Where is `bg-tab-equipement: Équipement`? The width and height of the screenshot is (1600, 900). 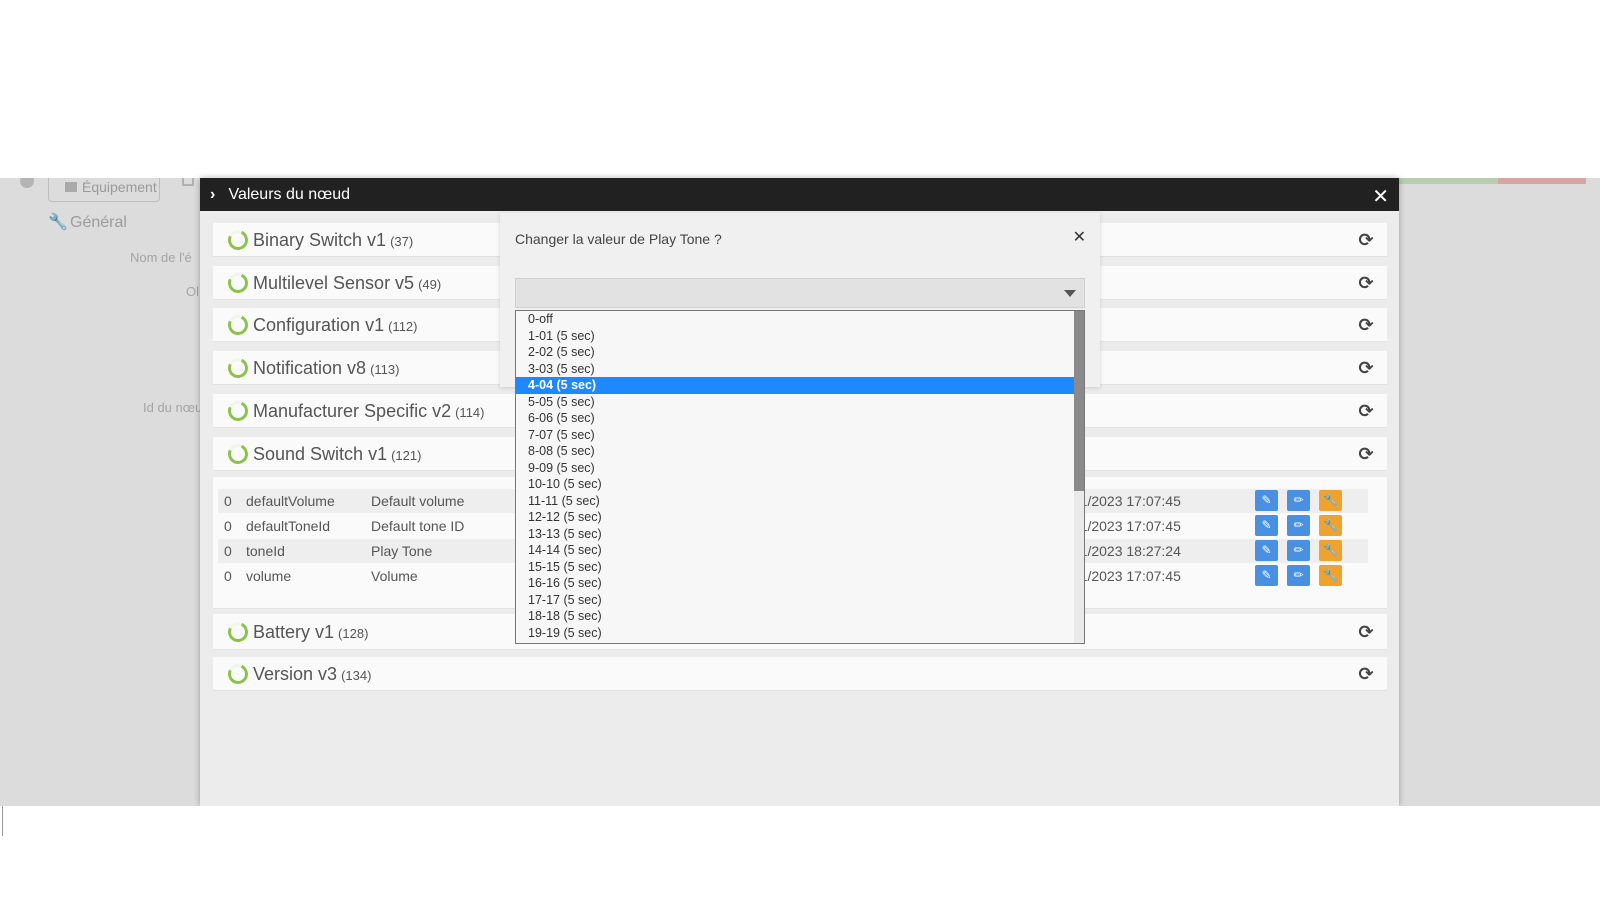 bg-tab-equipement: Équipement is located at coordinates (104, 190).